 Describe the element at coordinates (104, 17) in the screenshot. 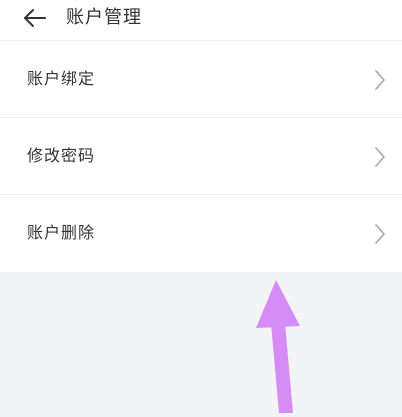

I see `page-title: 账户管理` at that location.